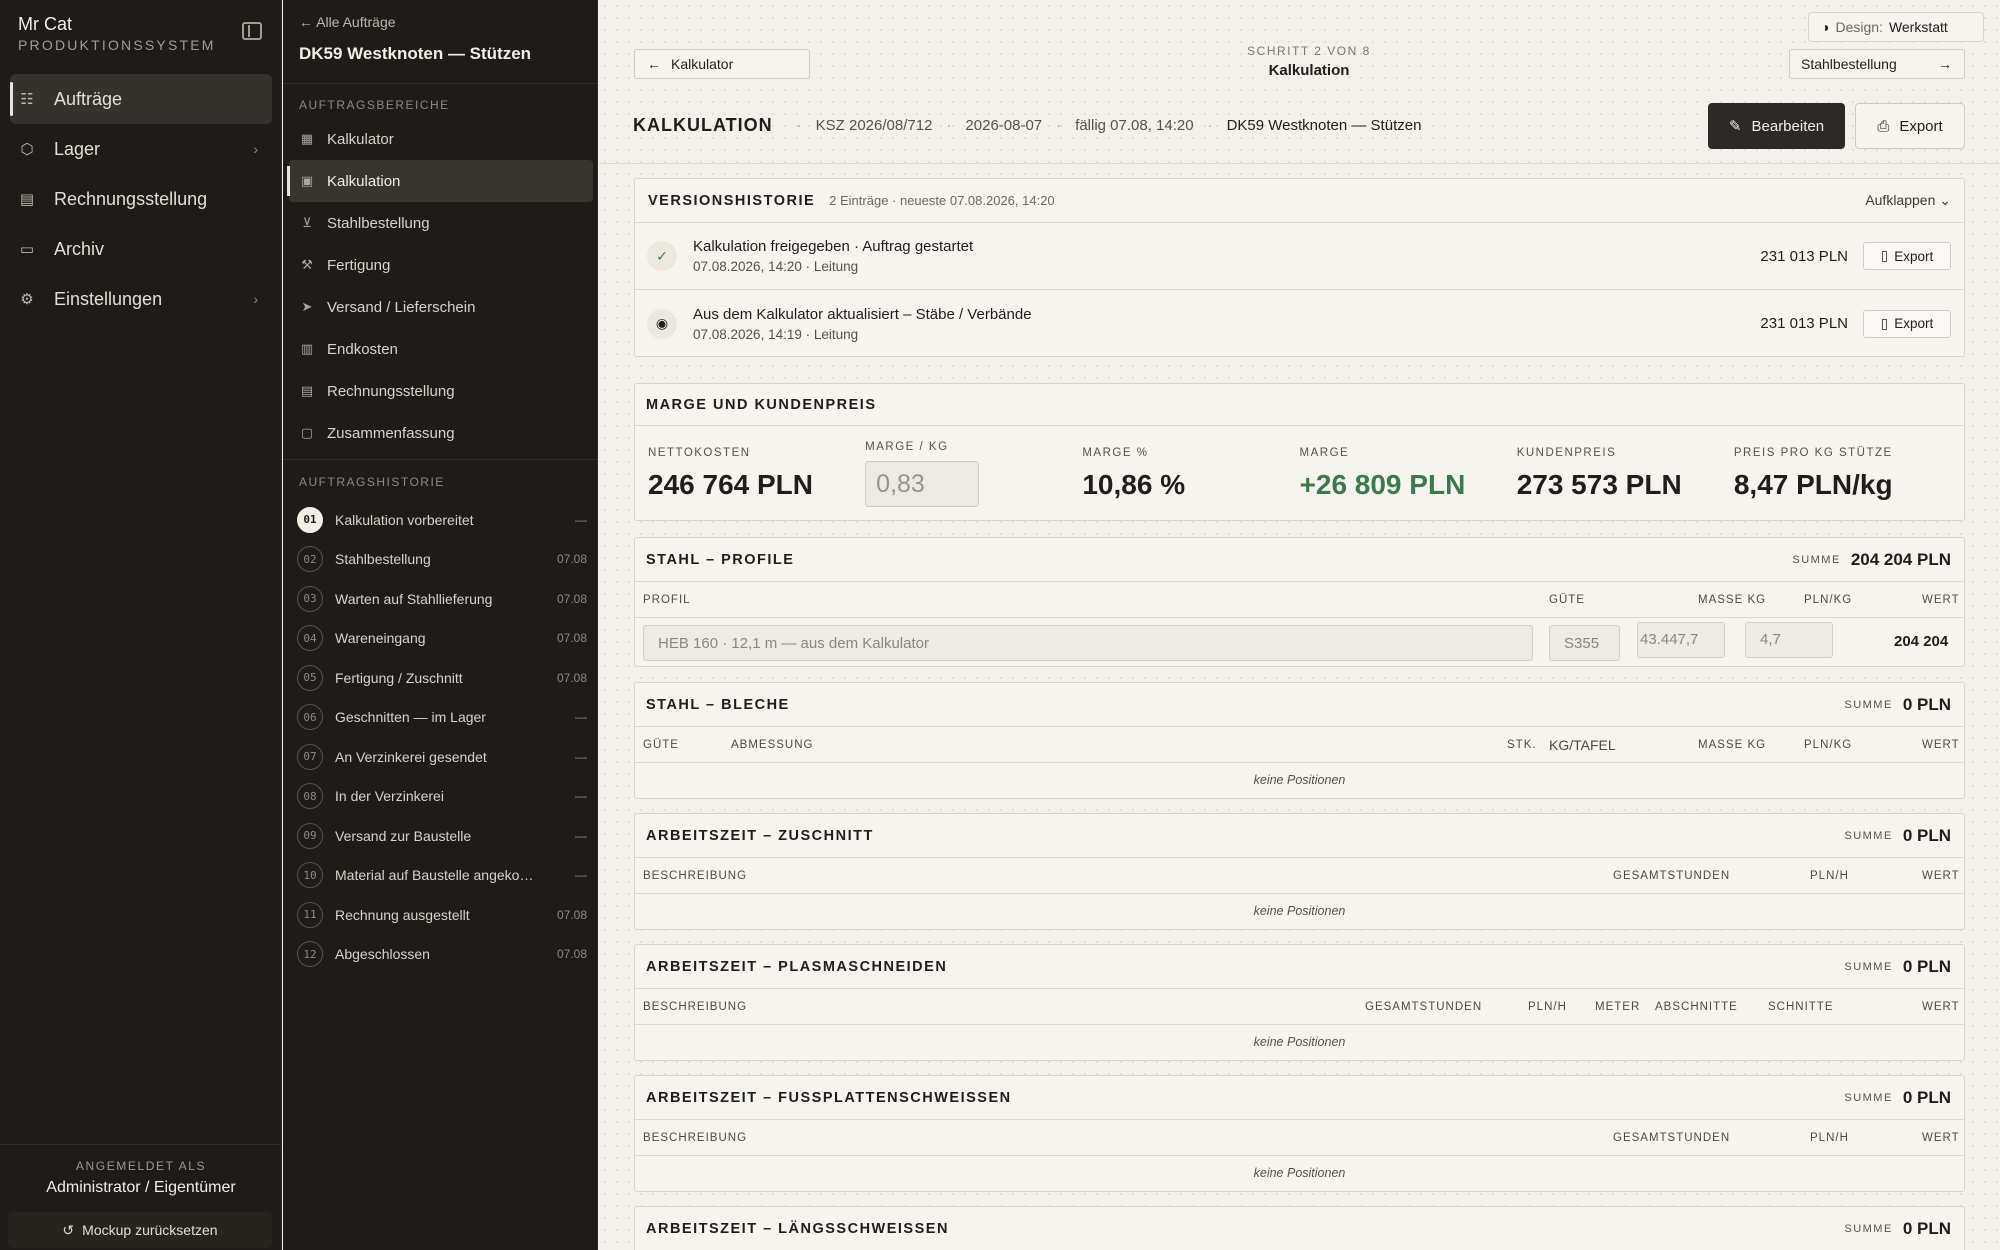  What do you see at coordinates (410, 717) in the screenshot?
I see `step-label: Geschnitten — im Lager` at bounding box center [410, 717].